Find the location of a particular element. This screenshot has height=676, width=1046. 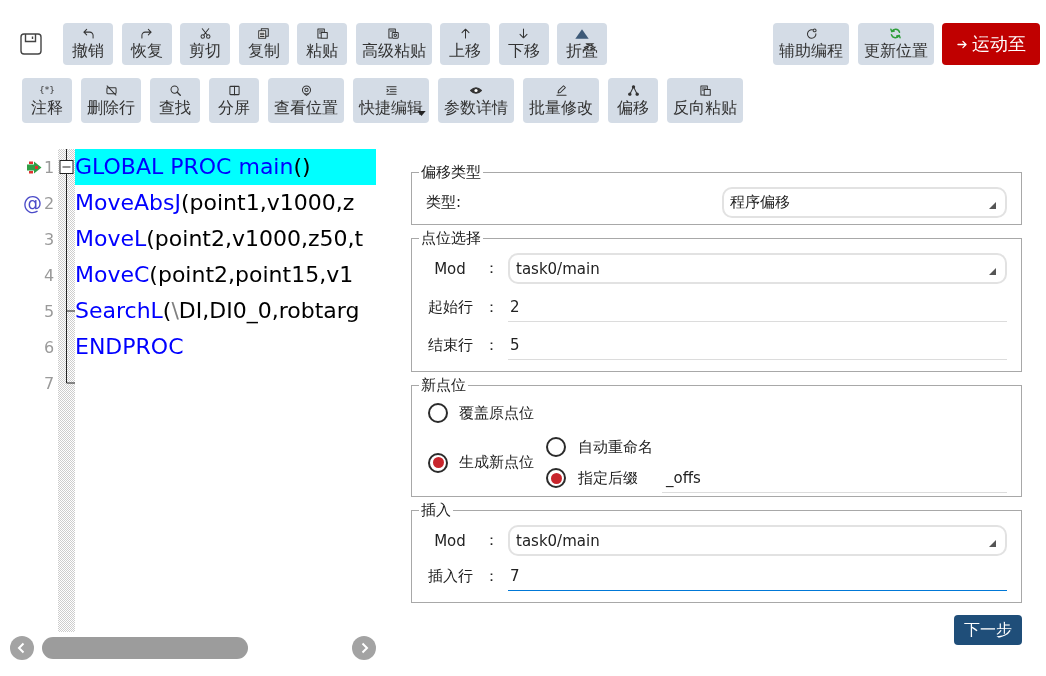

offset-type-dropdown: 程序偏移 is located at coordinates (864, 202).